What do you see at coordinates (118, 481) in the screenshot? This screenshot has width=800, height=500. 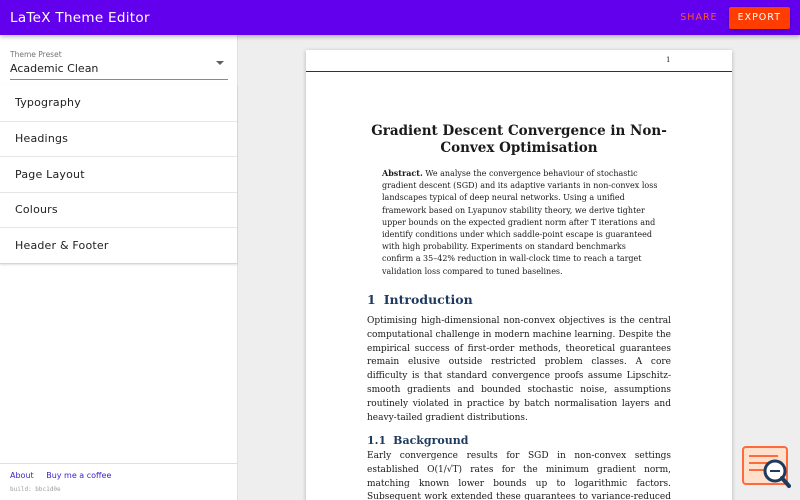 I see `sidebar-footer: About Buy me a coffee build: bbc1d0e` at bounding box center [118, 481].